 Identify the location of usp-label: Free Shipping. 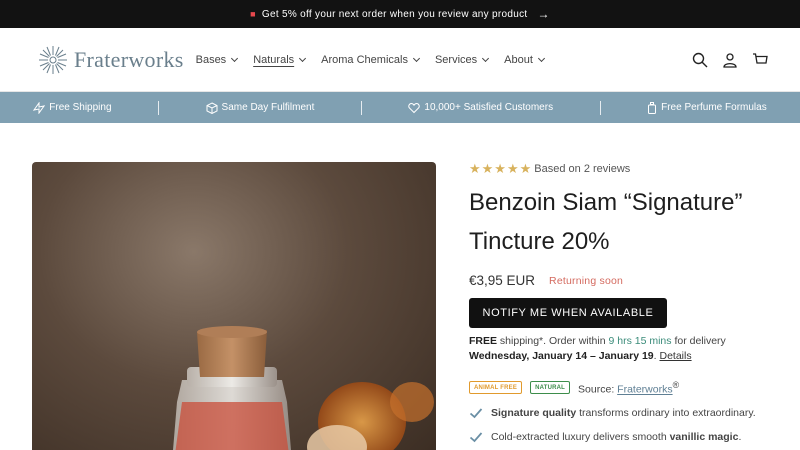
(80, 107).